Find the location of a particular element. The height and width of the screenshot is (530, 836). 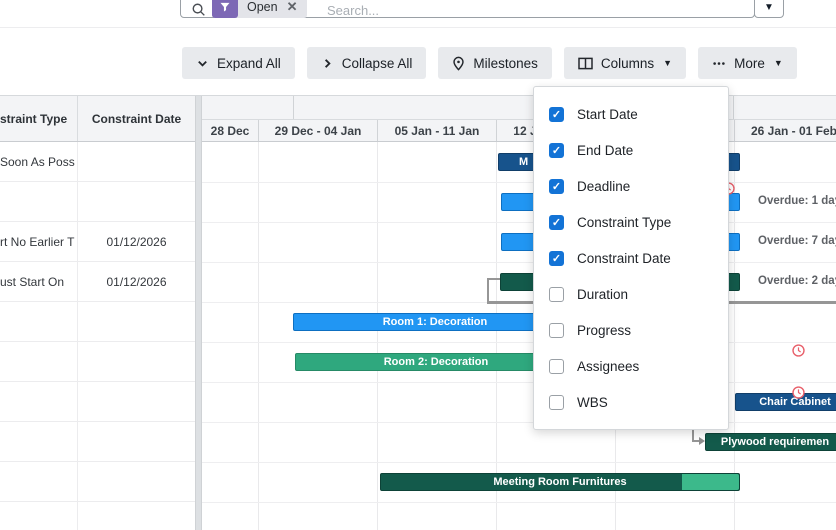

menu-item-deadline: Deadline is located at coordinates (631, 186).